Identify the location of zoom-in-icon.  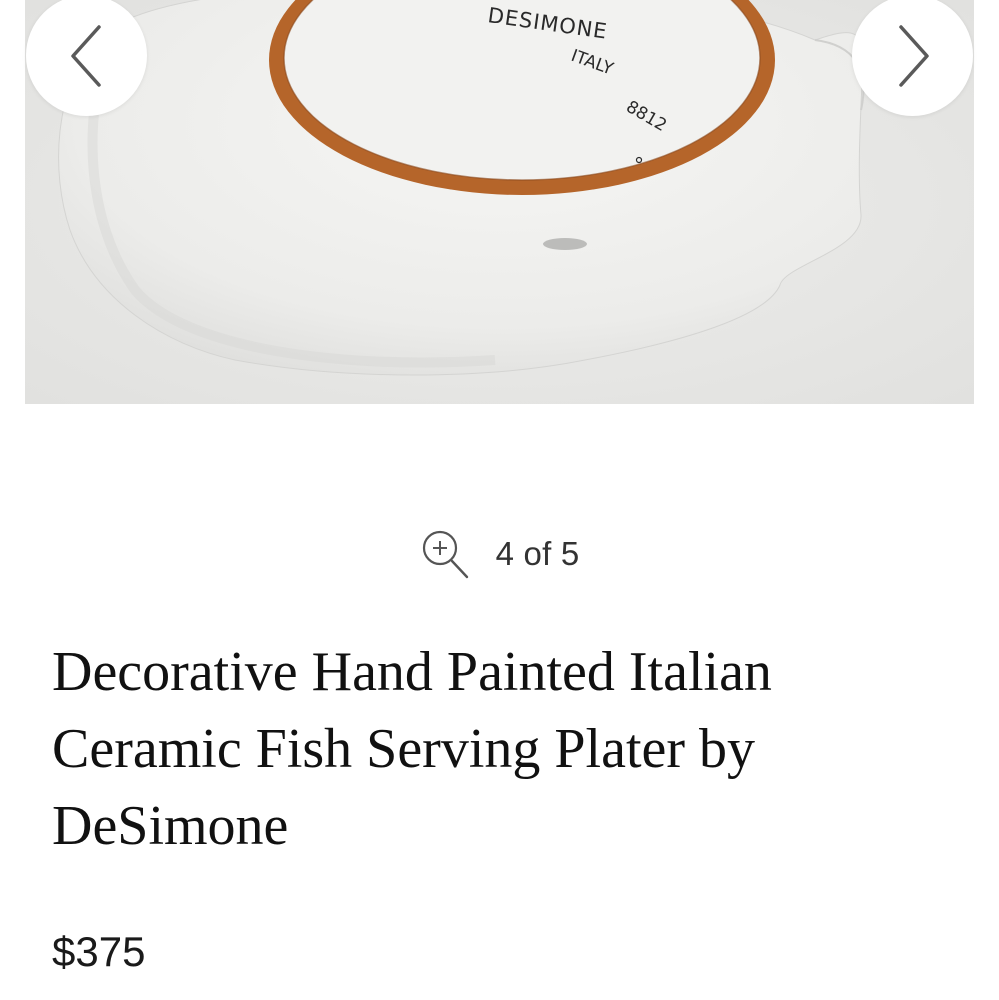
(445, 554).